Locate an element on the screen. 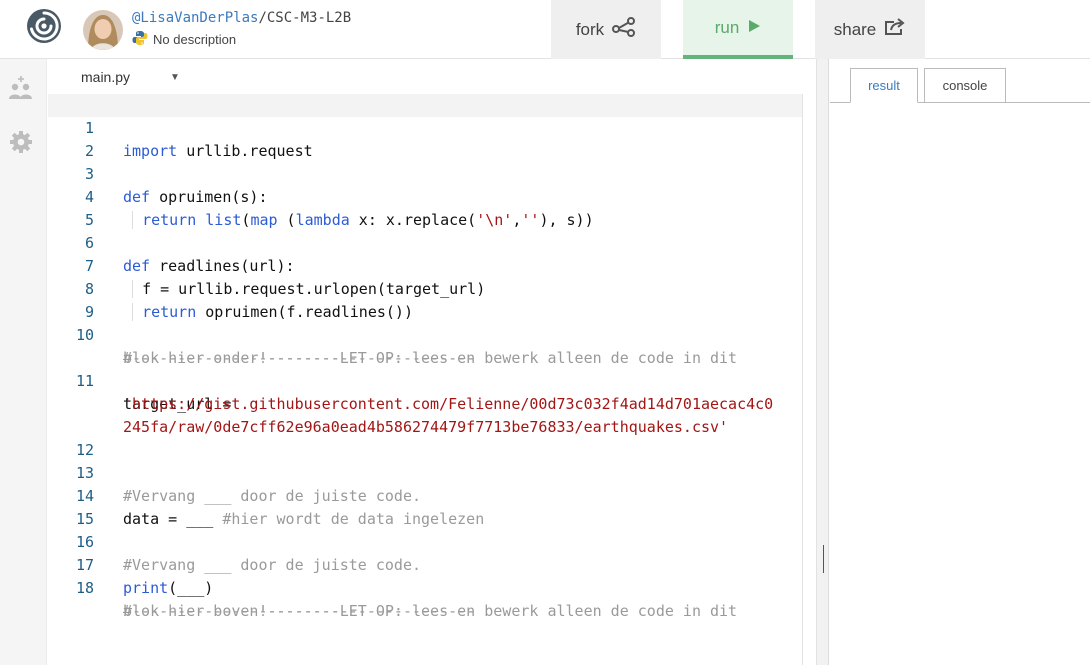 The height and width of the screenshot is (665, 1090). tab-result-label: result is located at coordinates (884, 85).